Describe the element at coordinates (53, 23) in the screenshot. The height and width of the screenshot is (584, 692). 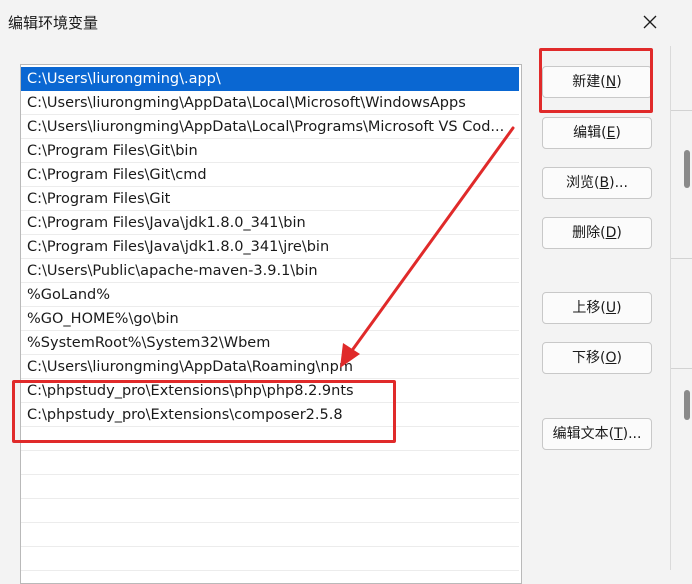
I see `window-title: 编辑环境变量` at that location.